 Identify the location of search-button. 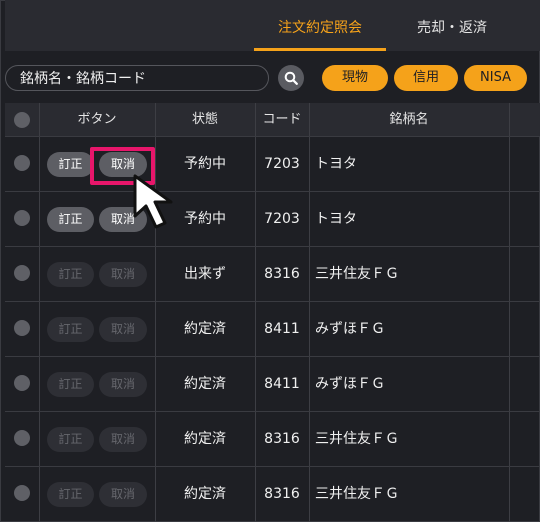
(291, 78).